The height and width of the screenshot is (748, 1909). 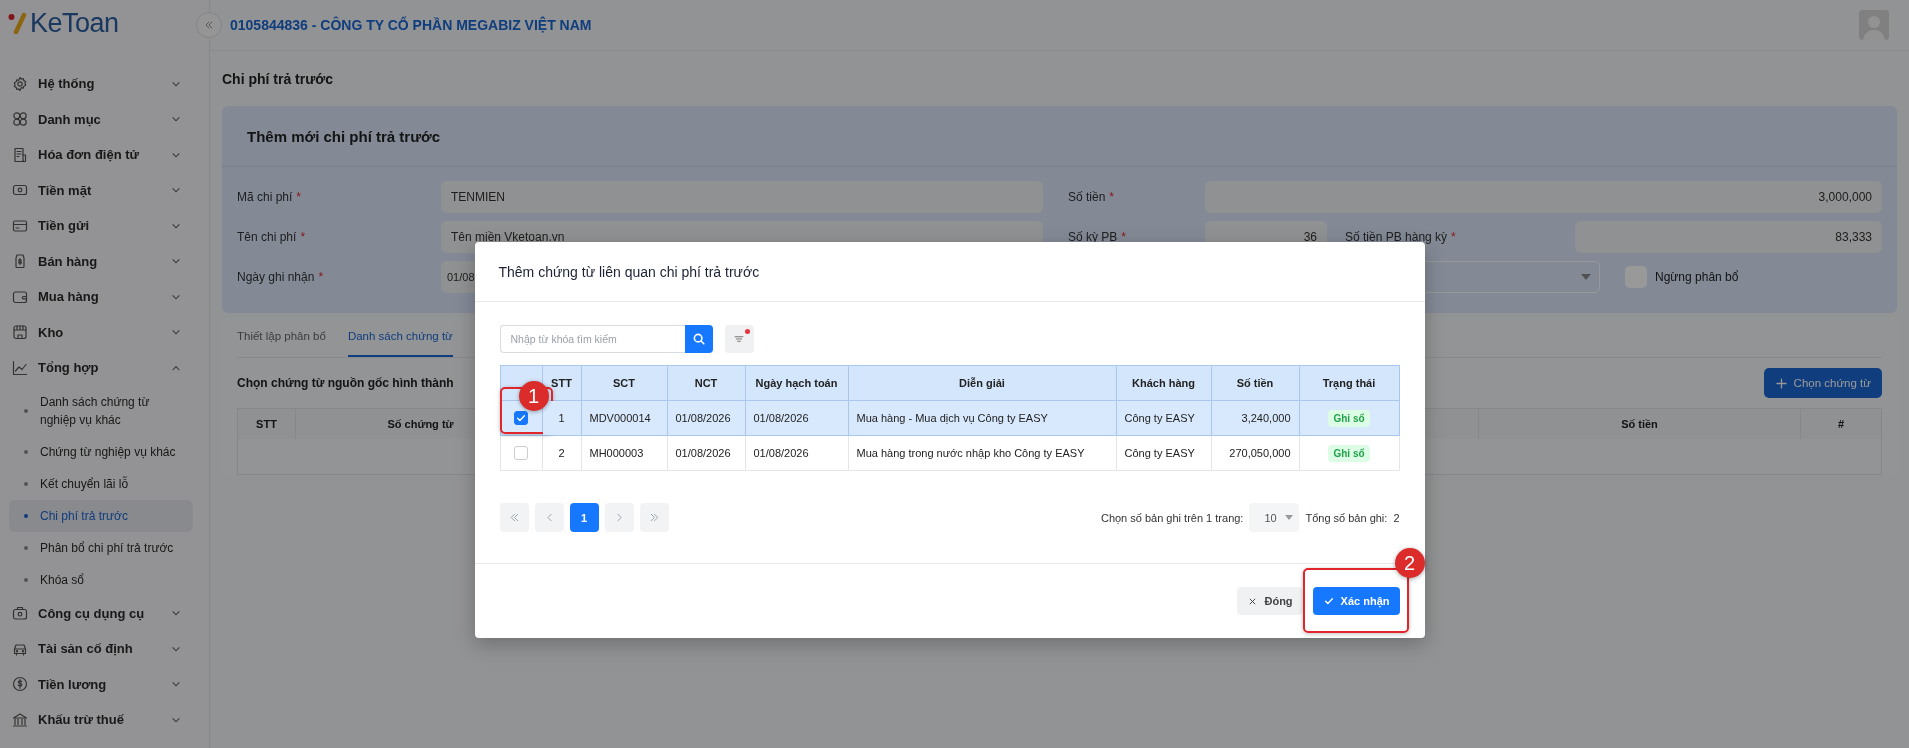 What do you see at coordinates (1396, 517) in the screenshot?
I see `total-count: 2` at bounding box center [1396, 517].